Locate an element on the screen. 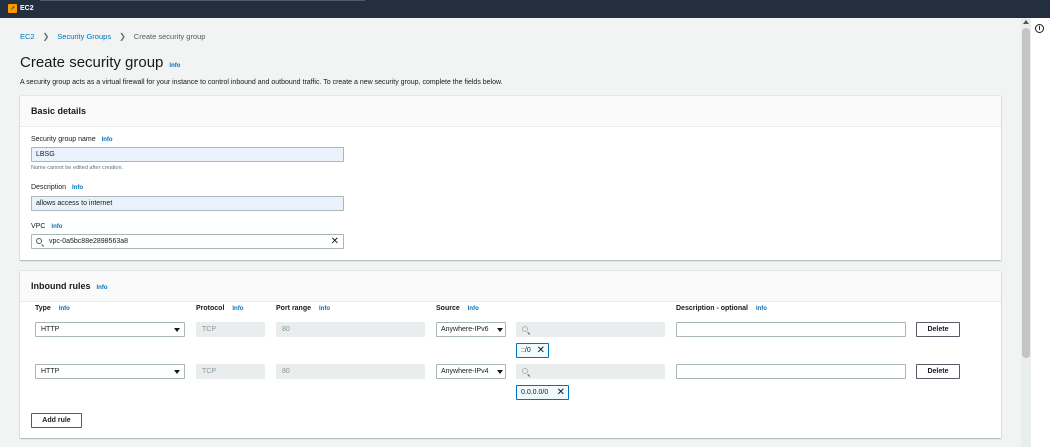  inbound-rules-title: Inbound rules is located at coordinates (61, 286).